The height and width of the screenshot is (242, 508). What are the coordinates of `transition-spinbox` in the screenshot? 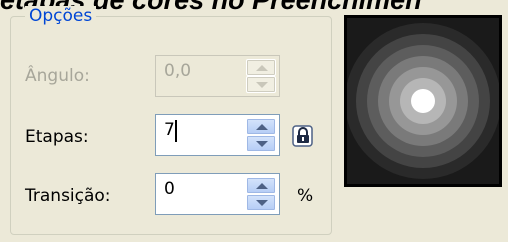 It's located at (217, 194).